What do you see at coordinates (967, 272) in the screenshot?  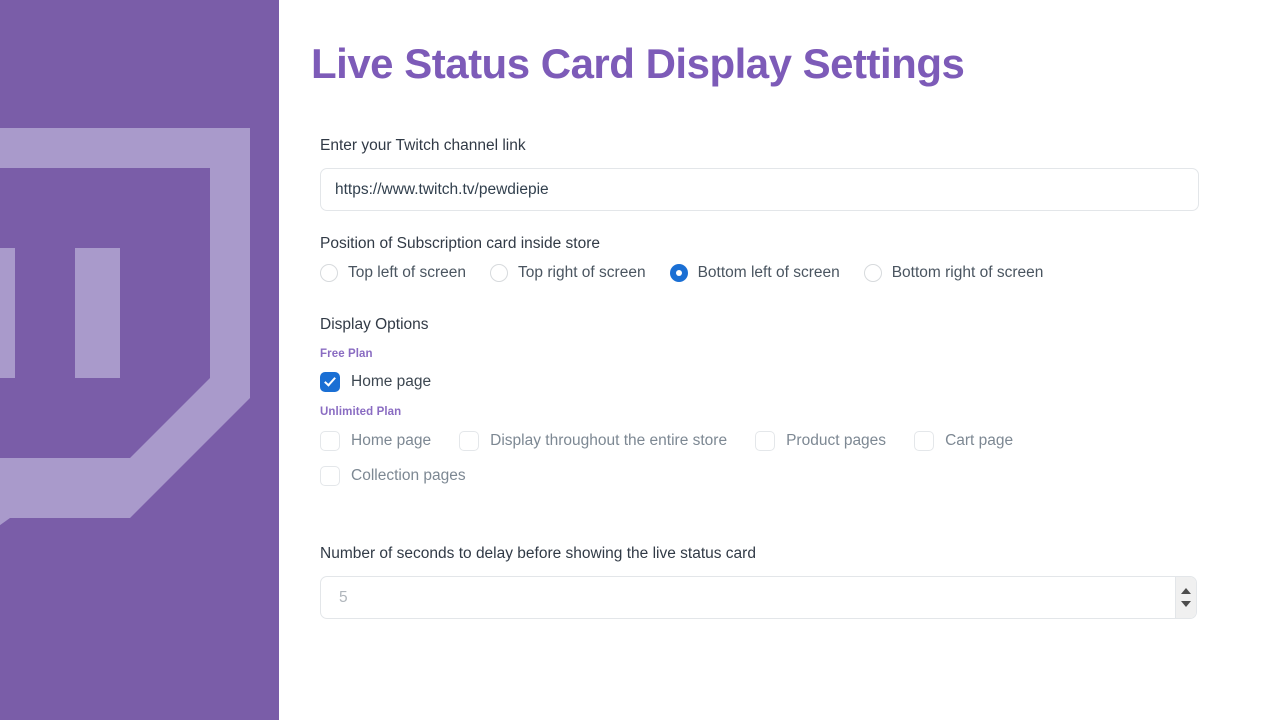 I see `radio-label: Bottom right of screen` at bounding box center [967, 272].